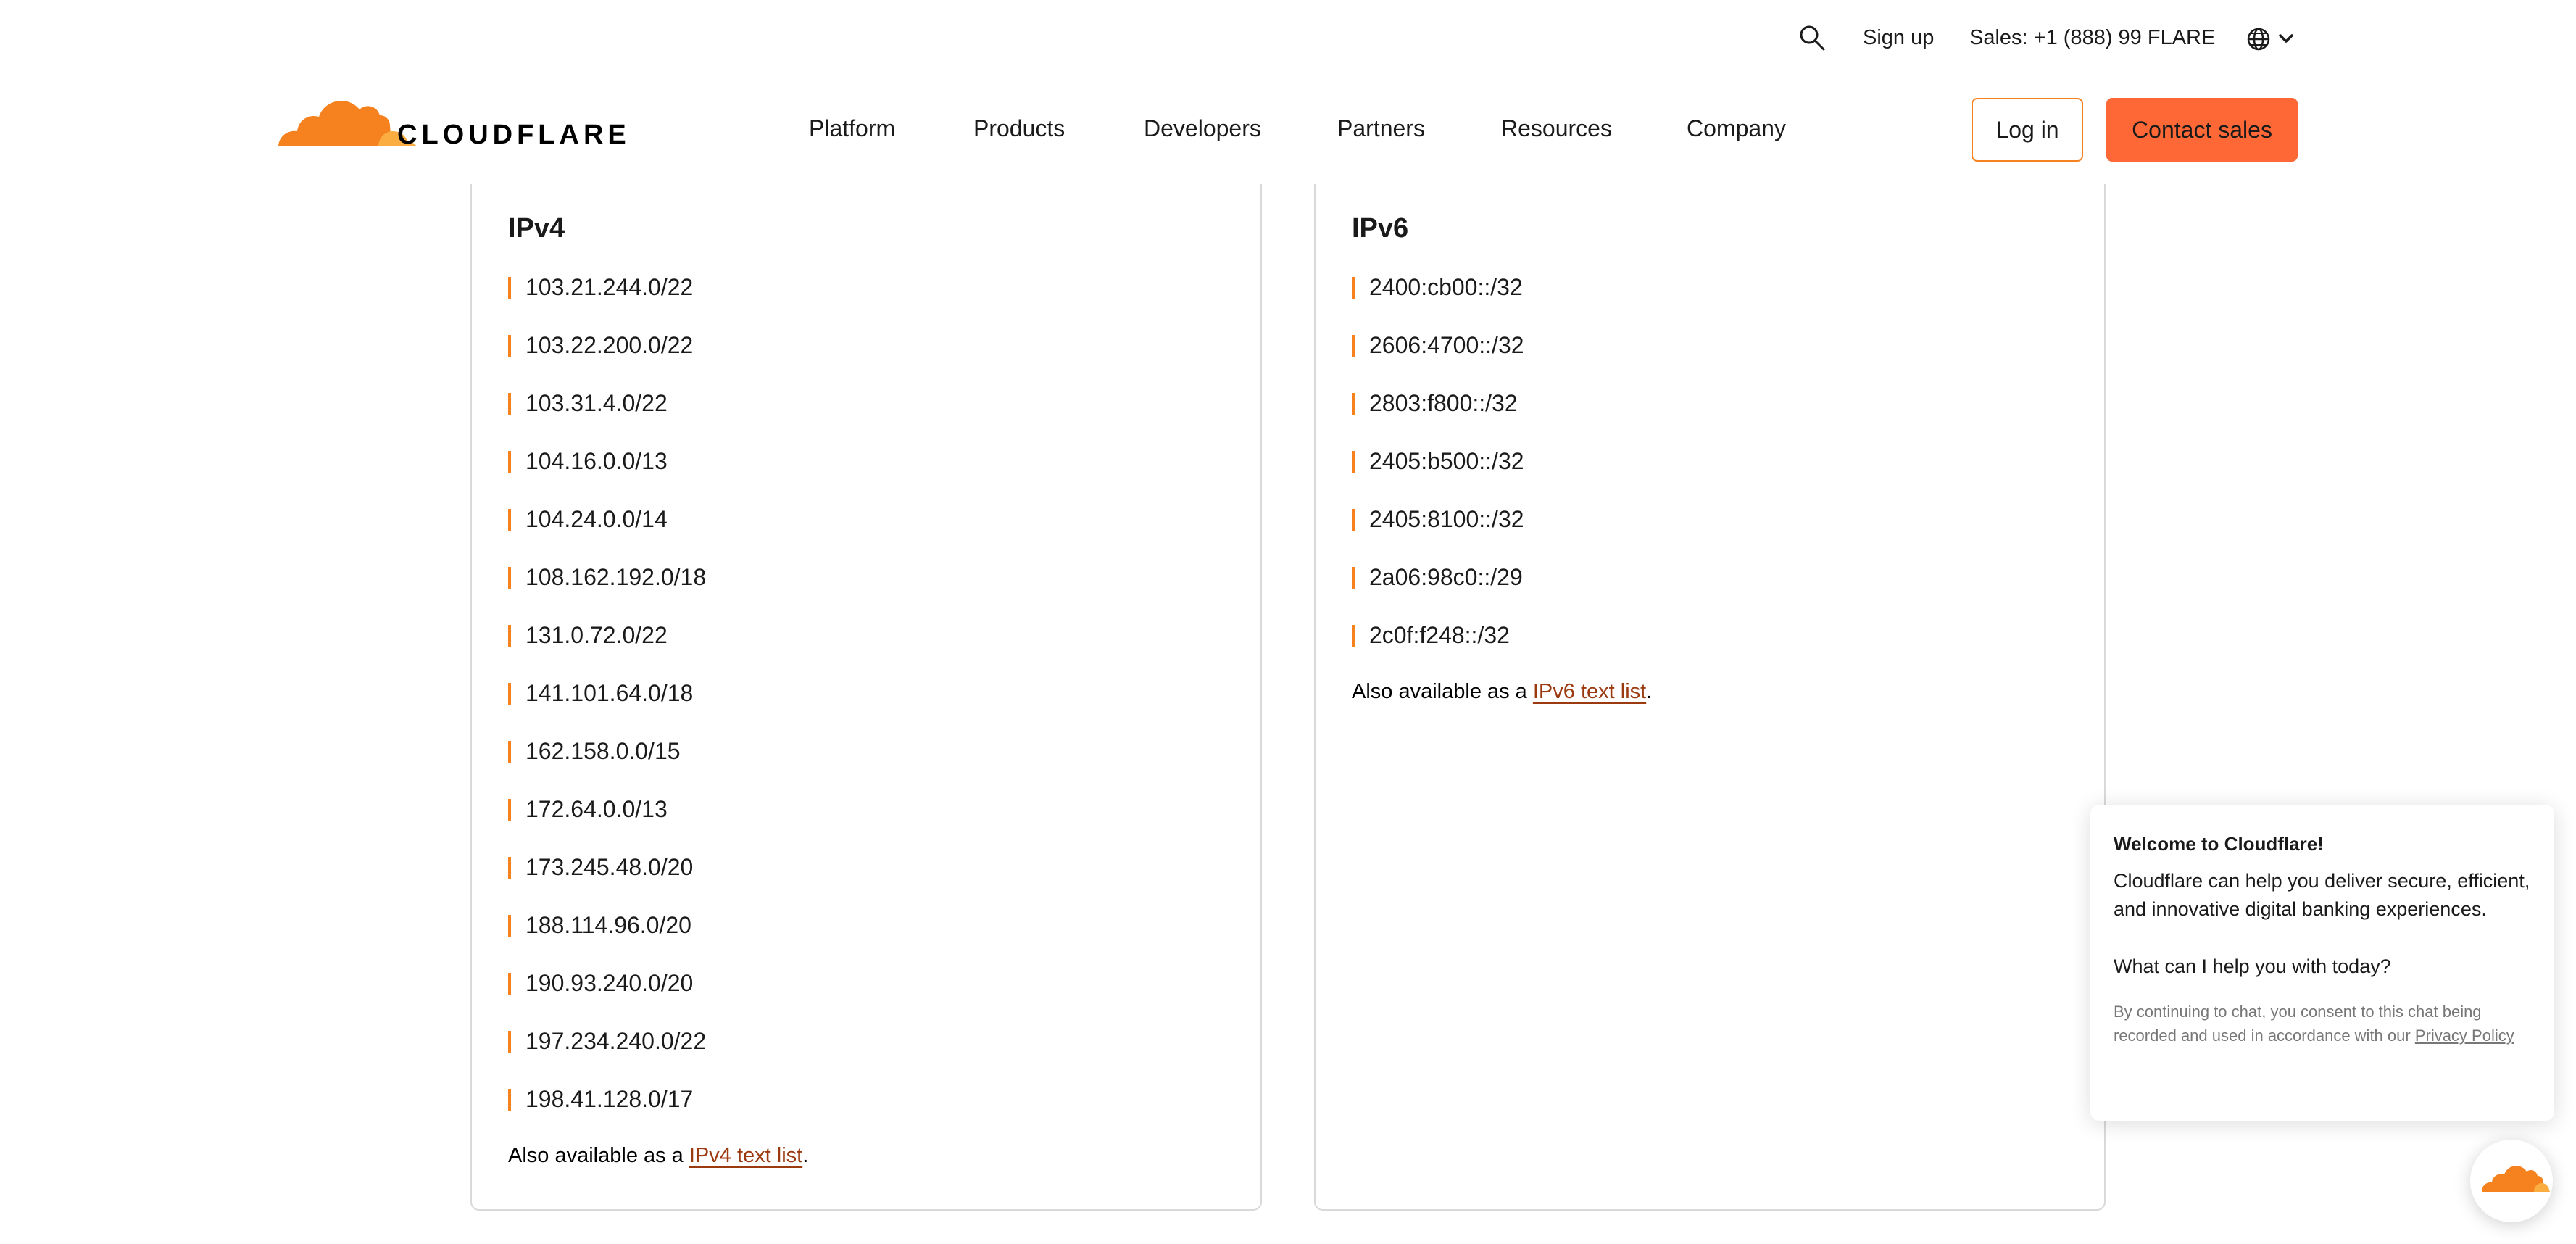 The width and height of the screenshot is (2576, 1244). Describe the element at coordinates (805, 1155) in the screenshot. I see `also-suffix: .` at that location.